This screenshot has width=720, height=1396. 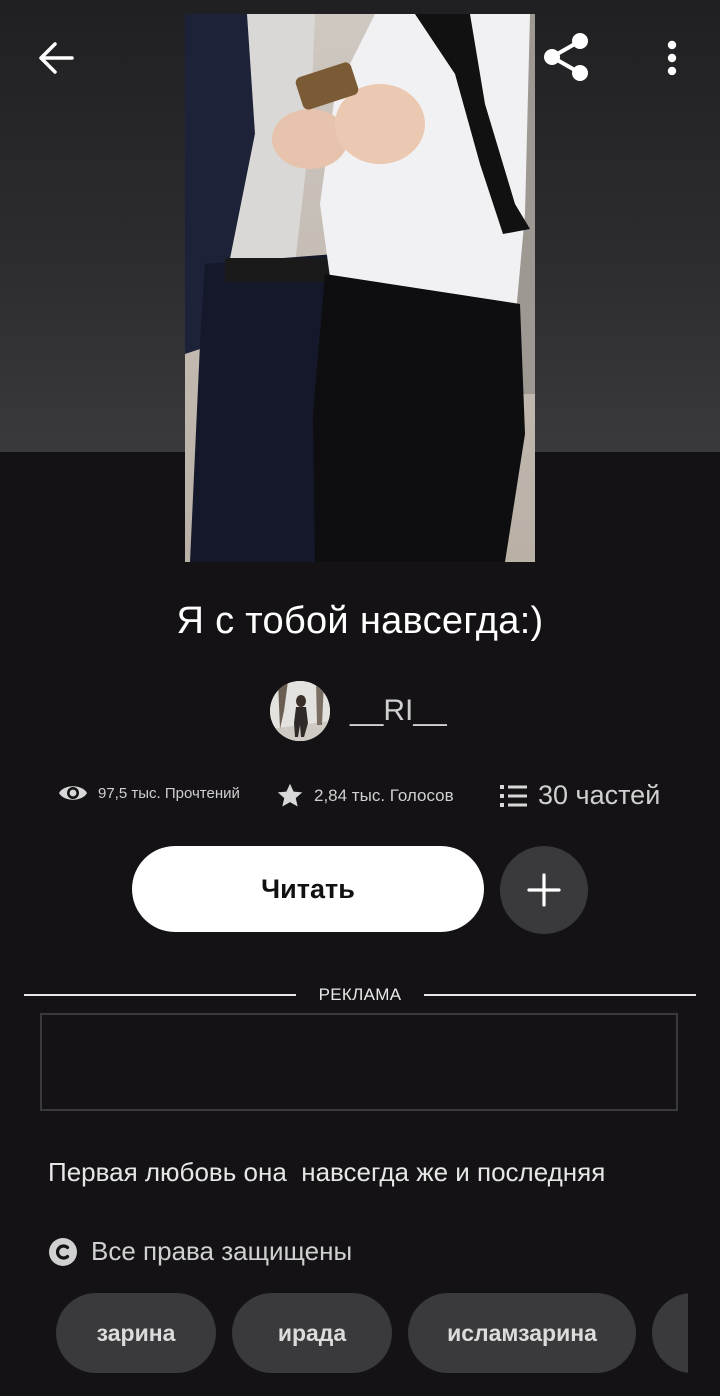 I want to click on author-name: __RI__, so click(x=398, y=711).